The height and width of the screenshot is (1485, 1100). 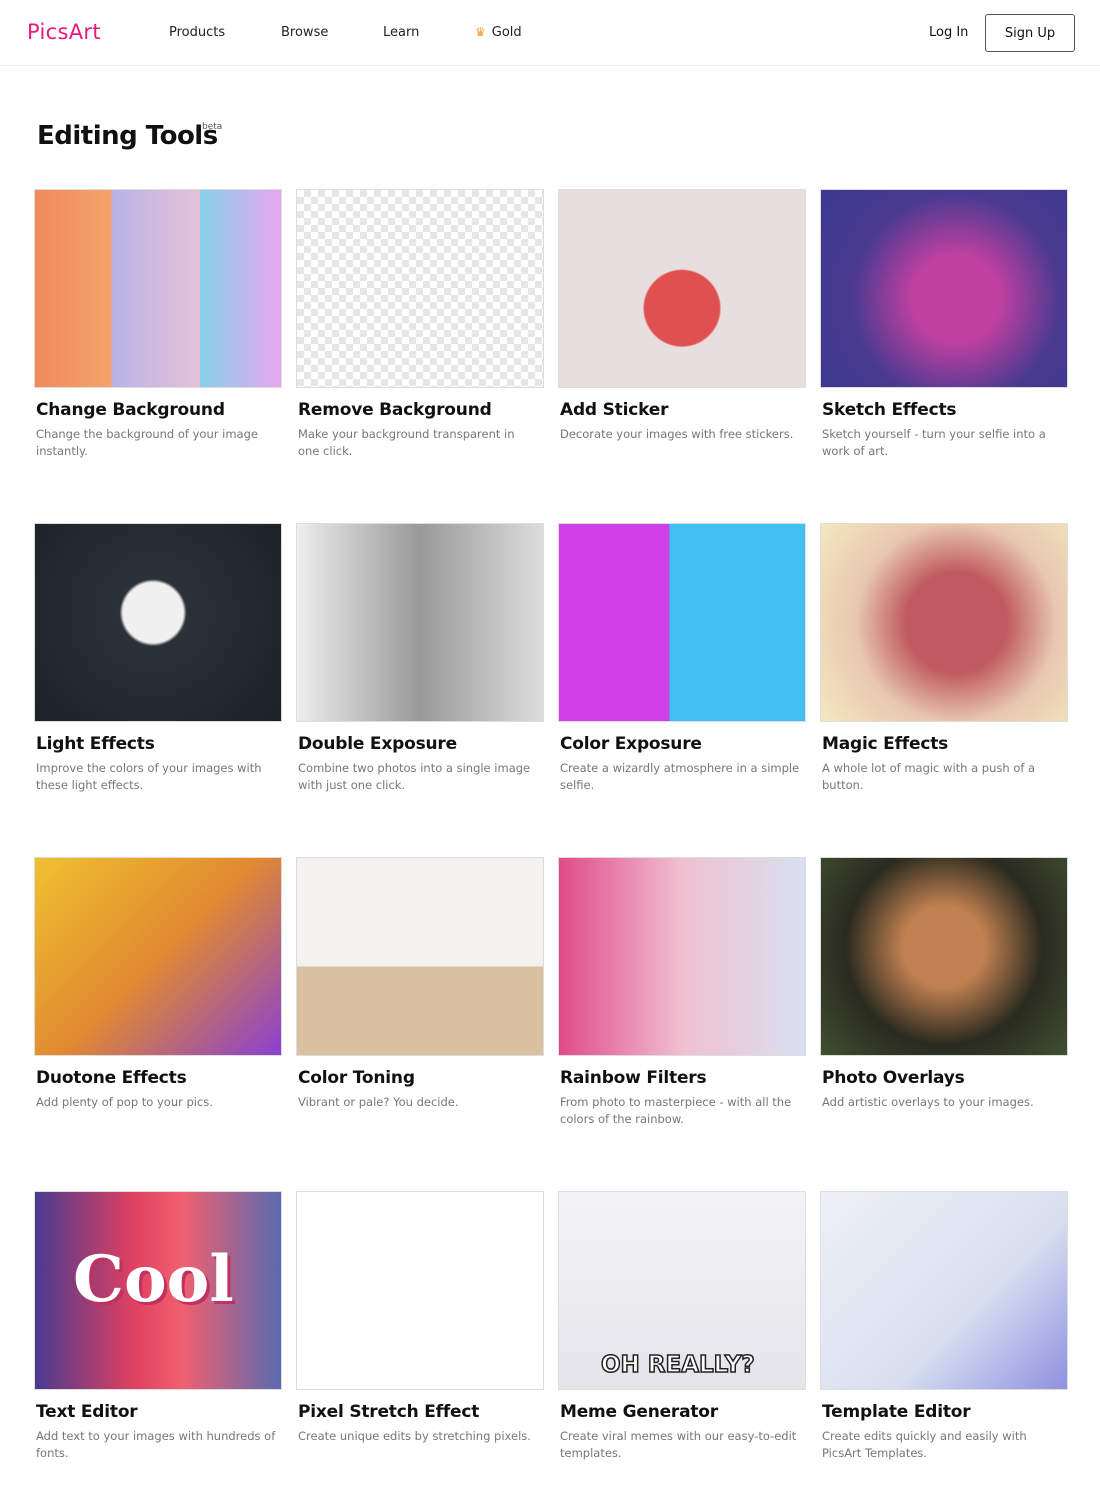 What do you see at coordinates (378, 1102) in the screenshot?
I see `tool-description: Vibrant or pale? You decide.` at bounding box center [378, 1102].